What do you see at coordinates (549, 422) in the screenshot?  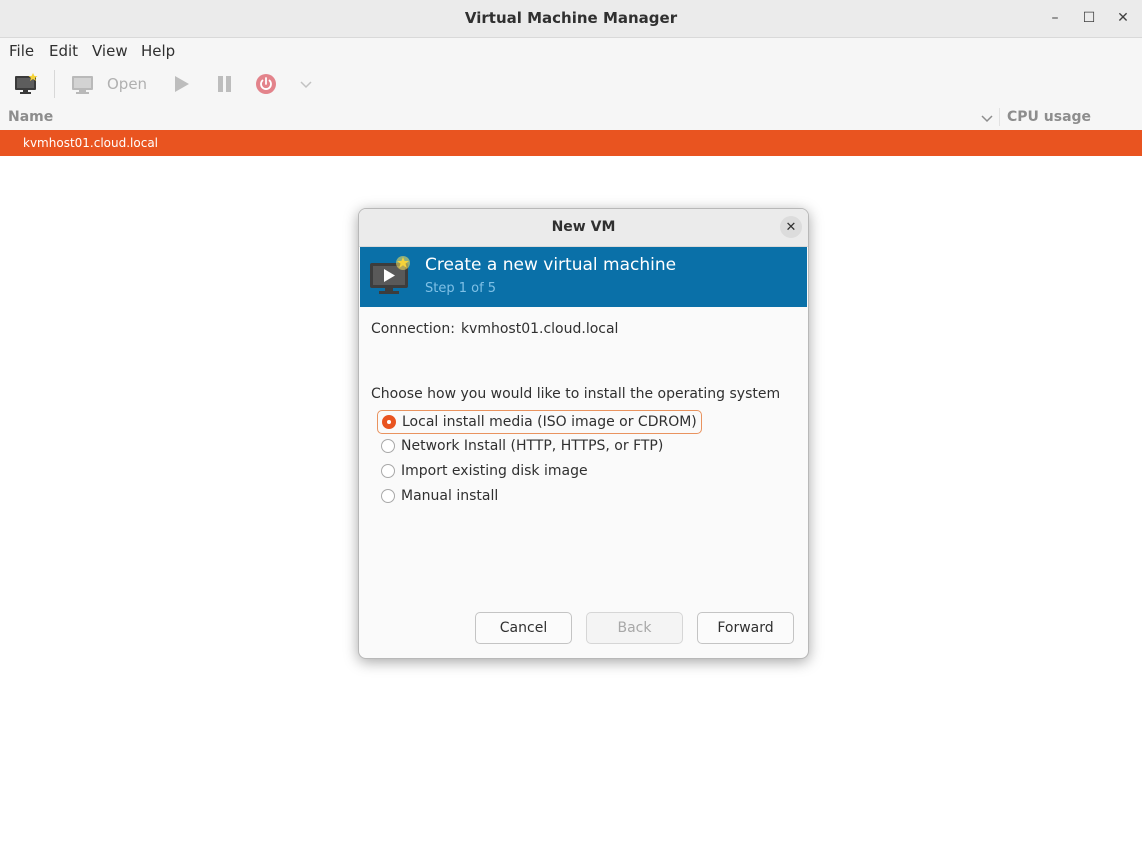 I see `option-label: Local install media (ISO image or CDROM)` at bounding box center [549, 422].